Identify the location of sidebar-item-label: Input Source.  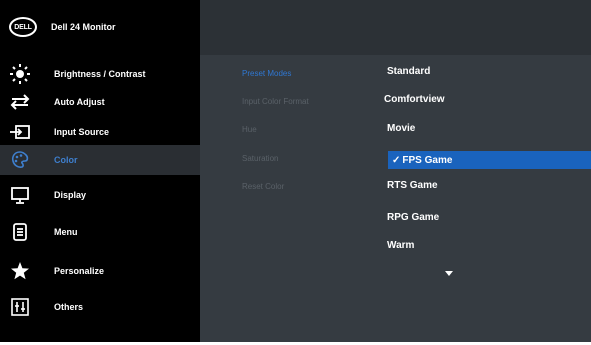
(82, 132).